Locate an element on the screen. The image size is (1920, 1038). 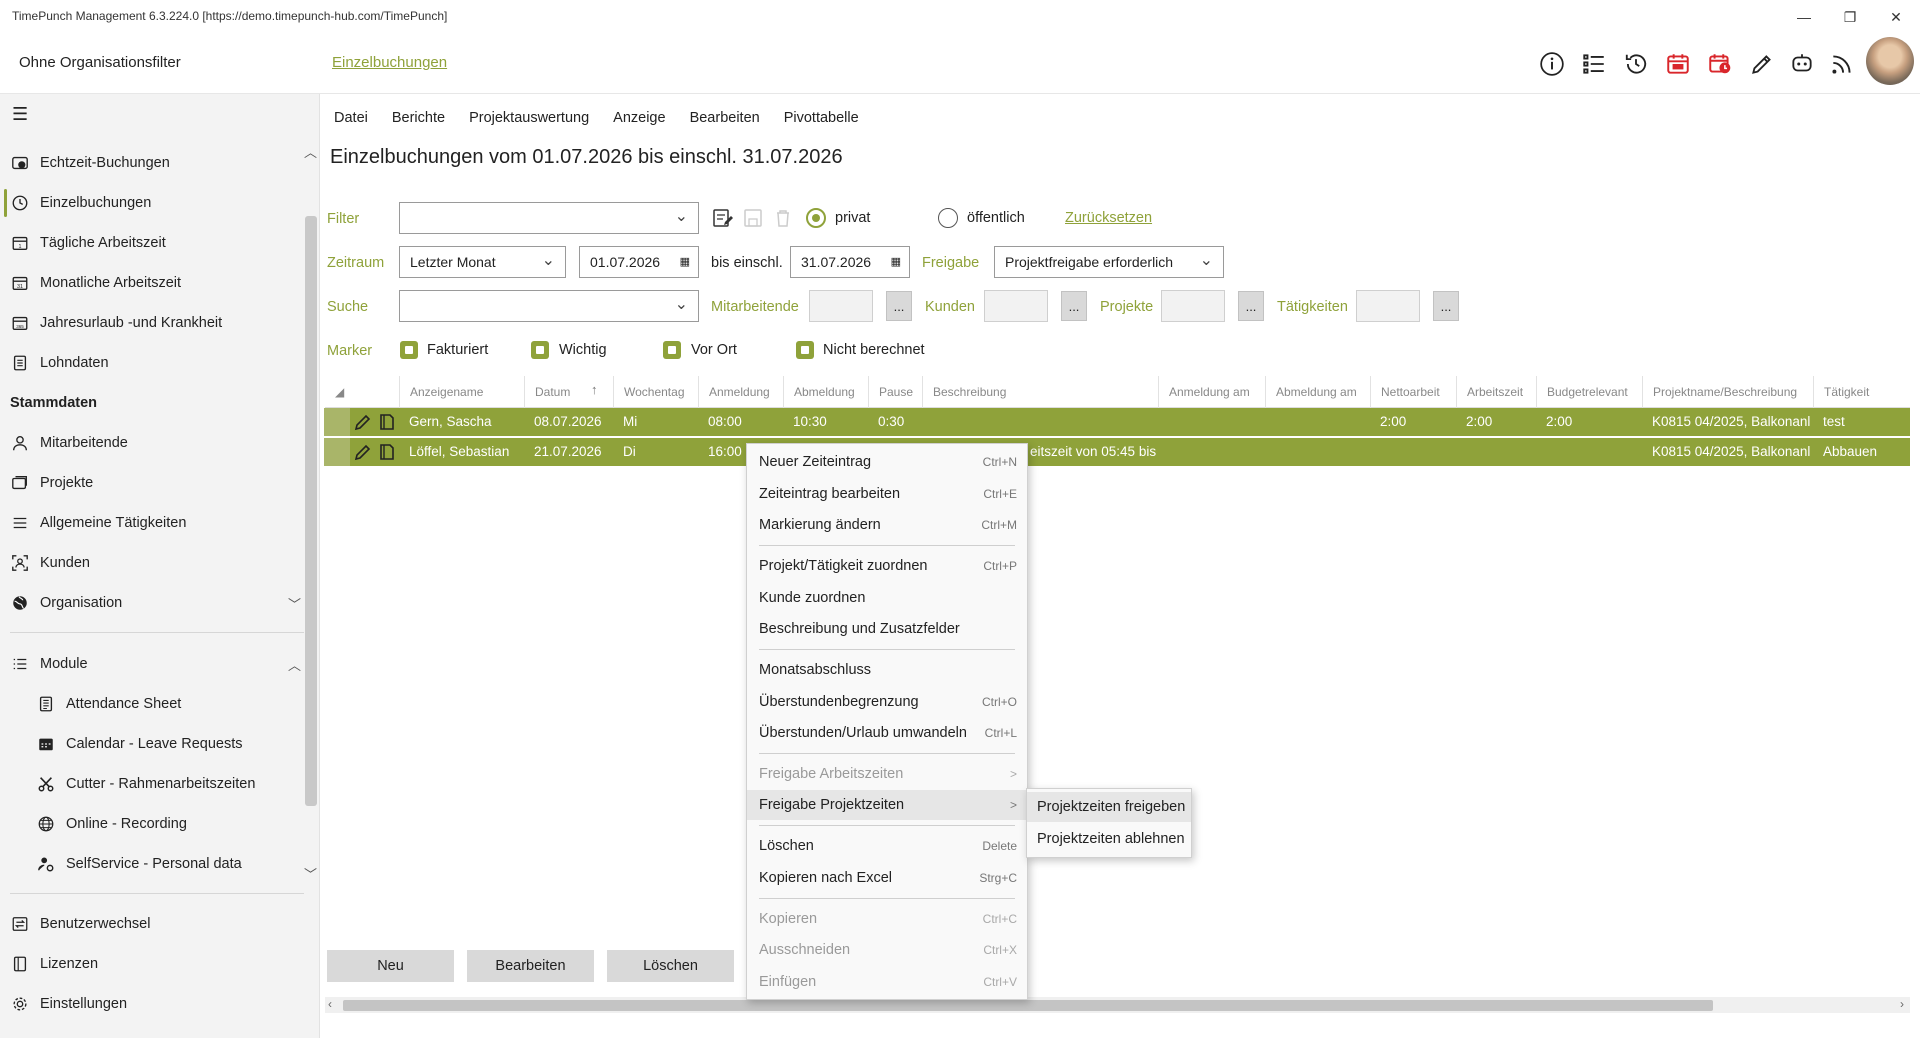
date-to-field: 31.07.2026 ▦ is located at coordinates (850, 262).